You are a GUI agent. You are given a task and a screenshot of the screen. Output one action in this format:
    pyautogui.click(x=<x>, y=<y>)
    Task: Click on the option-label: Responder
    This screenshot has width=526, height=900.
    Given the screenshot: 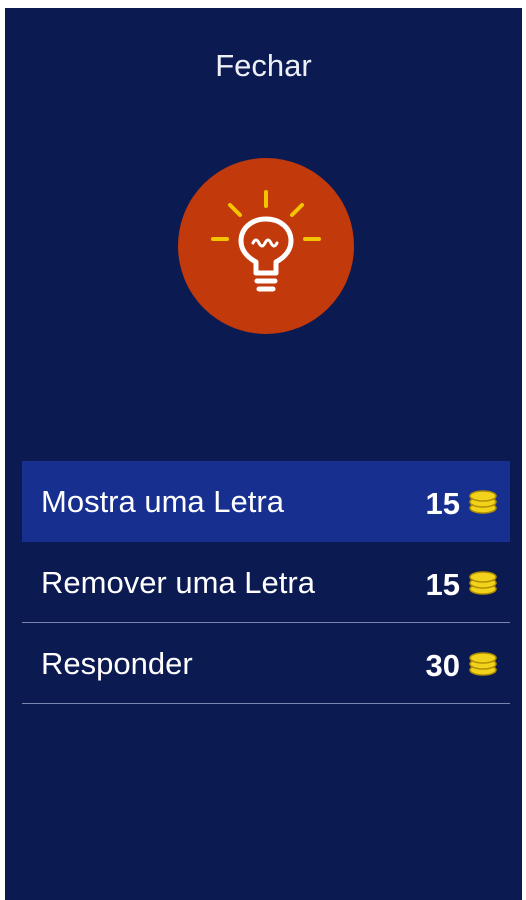 What is the action you would take?
    pyautogui.click(x=117, y=663)
    